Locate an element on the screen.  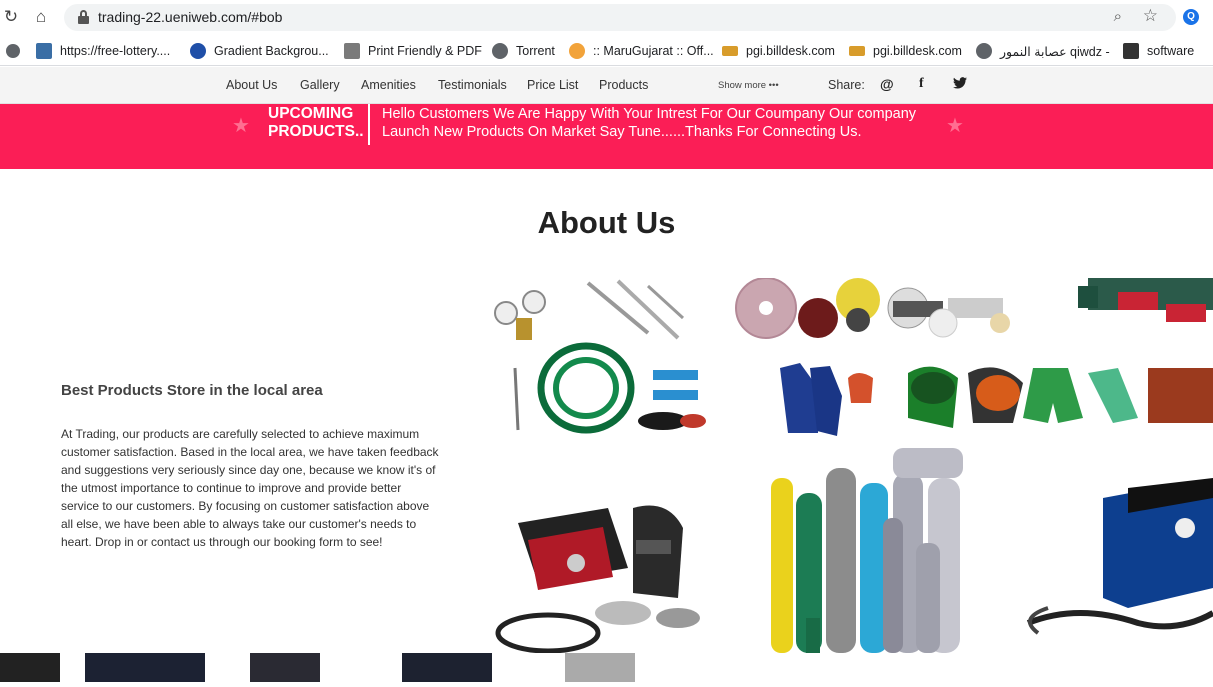
safety-gear-image is located at coordinates (996, 399).